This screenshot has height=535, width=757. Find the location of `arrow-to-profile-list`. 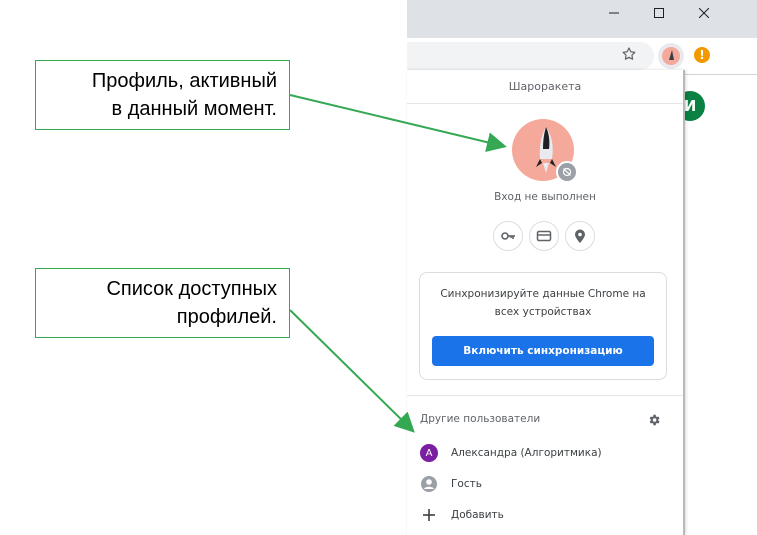

arrow-to-profile-list is located at coordinates (352, 371).